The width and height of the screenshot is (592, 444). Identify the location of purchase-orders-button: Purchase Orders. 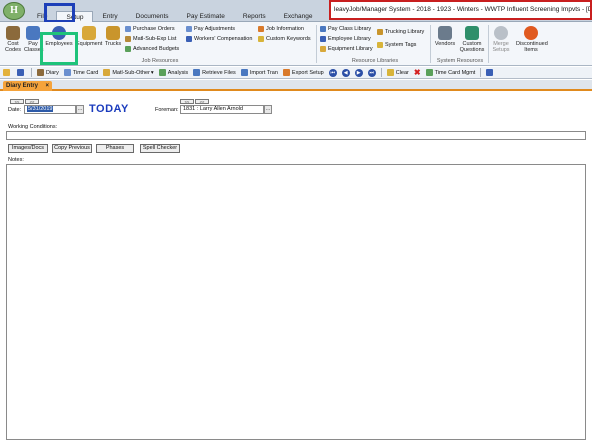
(150, 29).